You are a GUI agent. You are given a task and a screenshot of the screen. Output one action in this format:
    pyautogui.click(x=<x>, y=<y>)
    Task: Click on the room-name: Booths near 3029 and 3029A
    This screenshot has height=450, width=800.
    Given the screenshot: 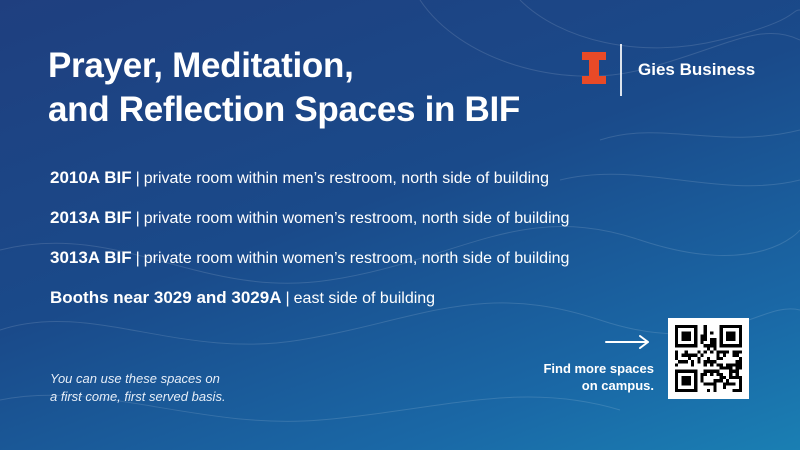 What is the action you would take?
    pyautogui.click(x=166, y=297)
    